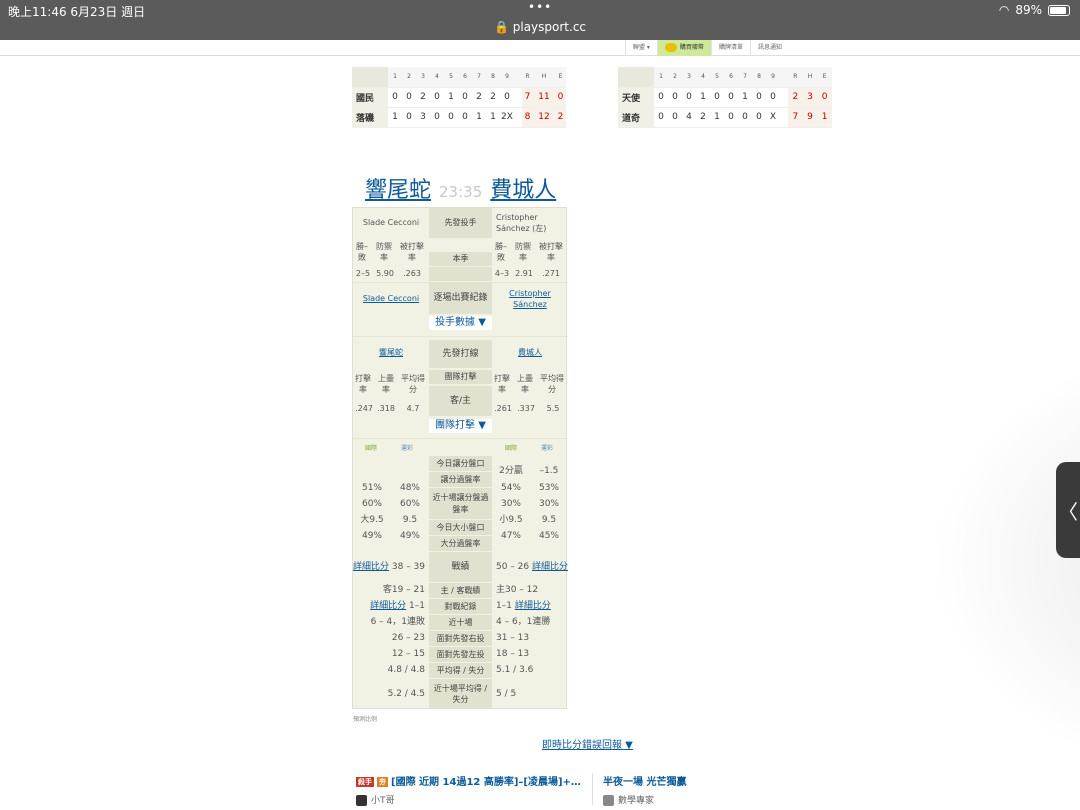  I want to click on odds-label: 讓分過盤率, so click(460, 479).